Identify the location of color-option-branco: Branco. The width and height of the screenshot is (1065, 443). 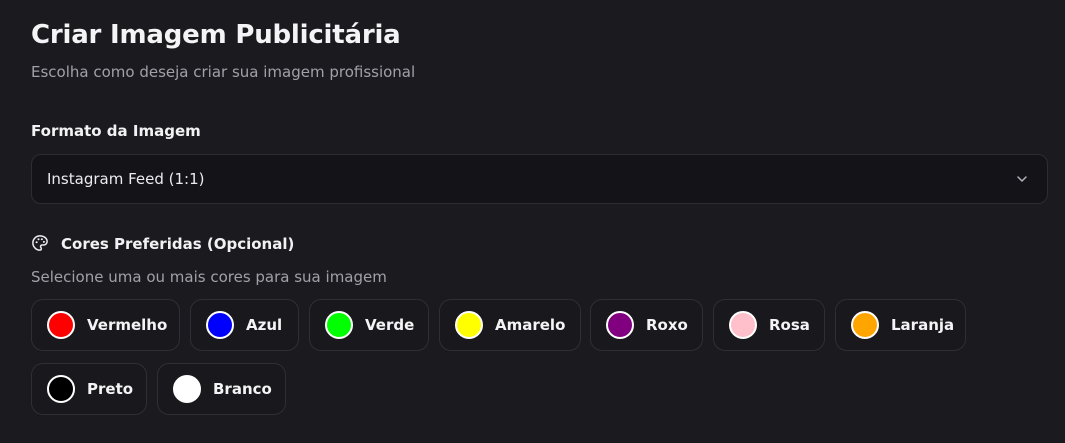
(221, 389).